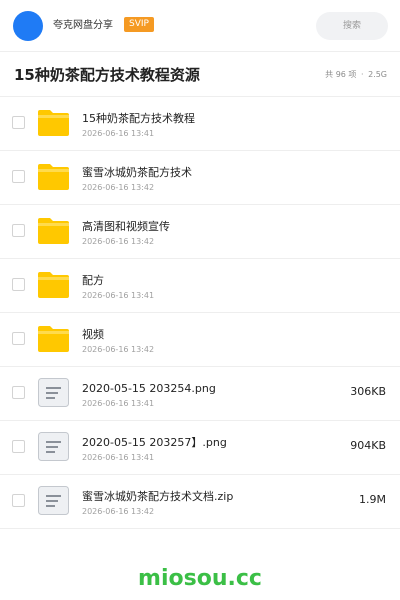 This screenshot has width=400, height=600. I want to click on list-item: 蜜雪冰城奶茶配方技术文档.zip 2026-06-16 13:42 1.9M, so click(200, 502).